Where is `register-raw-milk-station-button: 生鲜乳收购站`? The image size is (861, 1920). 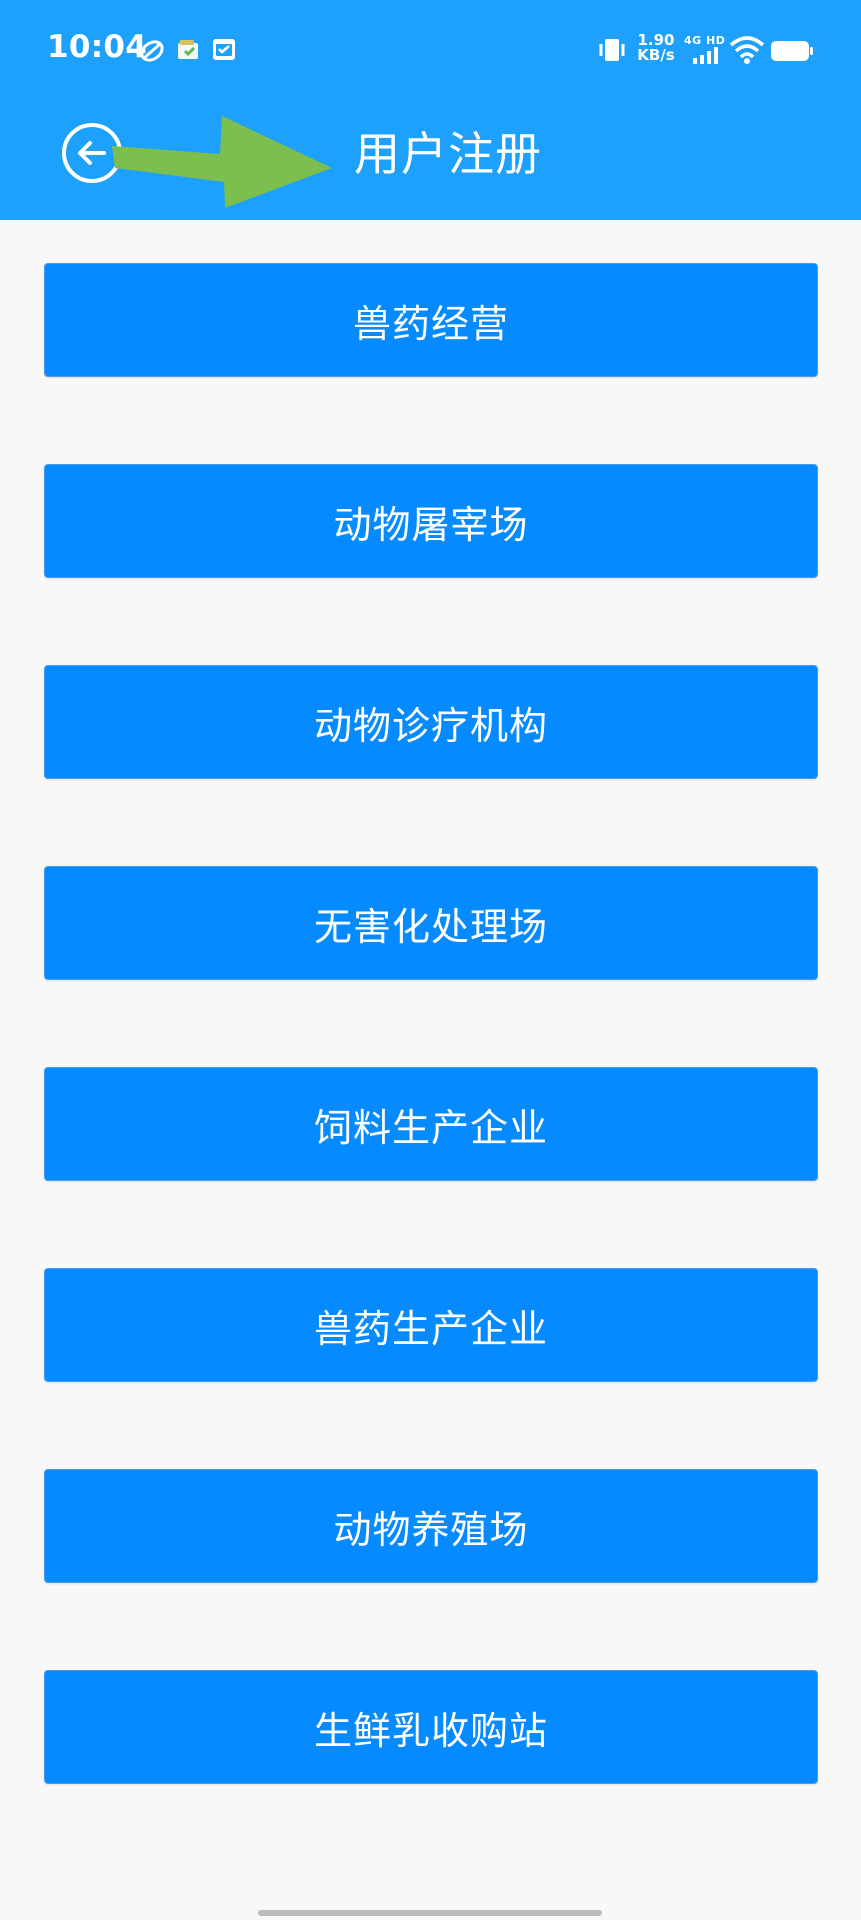 register-raw-milk-station-button: 生鲜乳收购站 is located at coordinates (431, 1727).